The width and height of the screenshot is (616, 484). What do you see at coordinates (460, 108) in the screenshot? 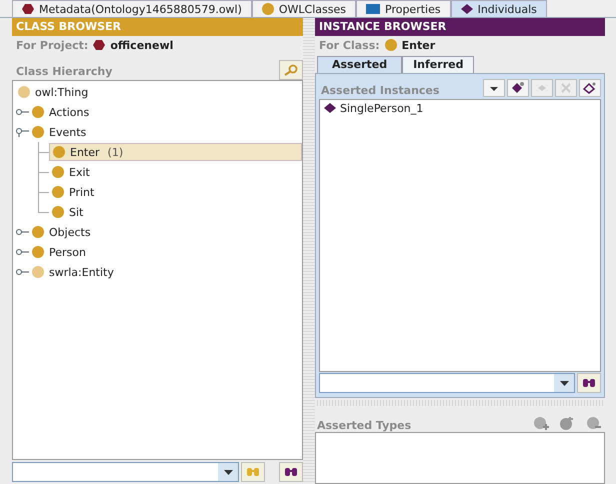
I see `instance-item: SinglePerson_1` at bounding box center [460, 108].